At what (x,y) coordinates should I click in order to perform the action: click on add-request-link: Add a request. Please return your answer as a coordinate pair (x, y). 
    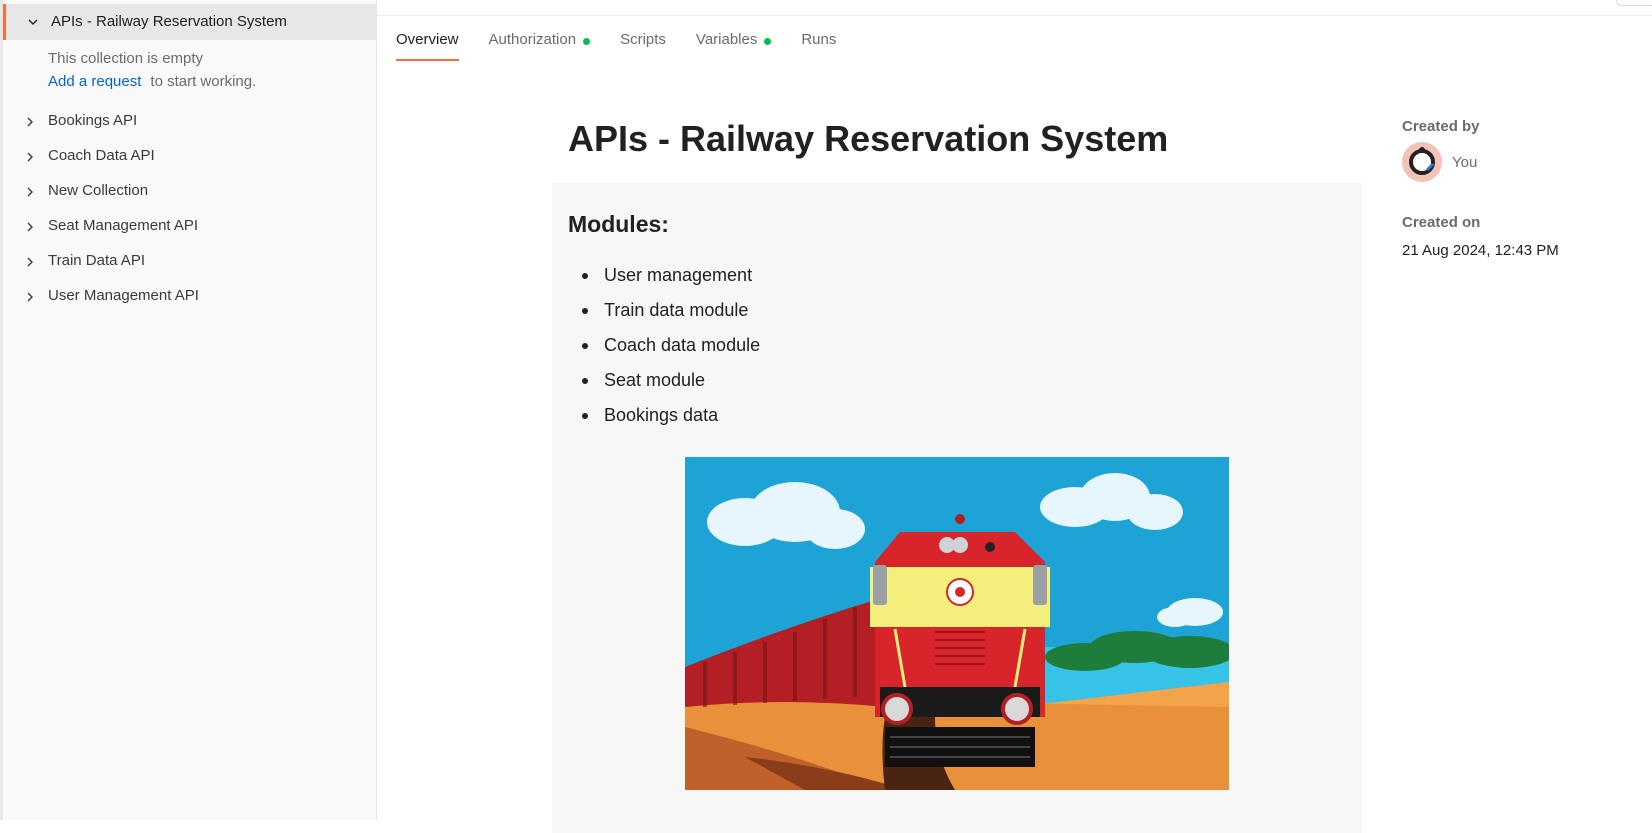
    Looking at the image, I should click on (94, 81).